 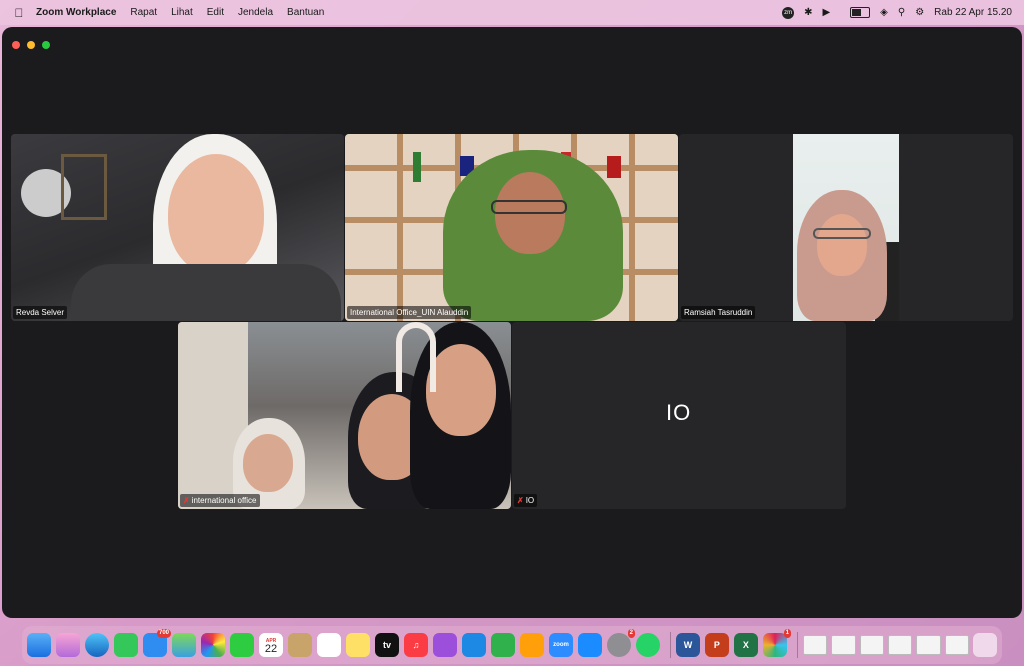 What do you see at coordinates (901, 12) in the screenshot?
I see `search-icon: ⚲` at bounding box center [901, 12].